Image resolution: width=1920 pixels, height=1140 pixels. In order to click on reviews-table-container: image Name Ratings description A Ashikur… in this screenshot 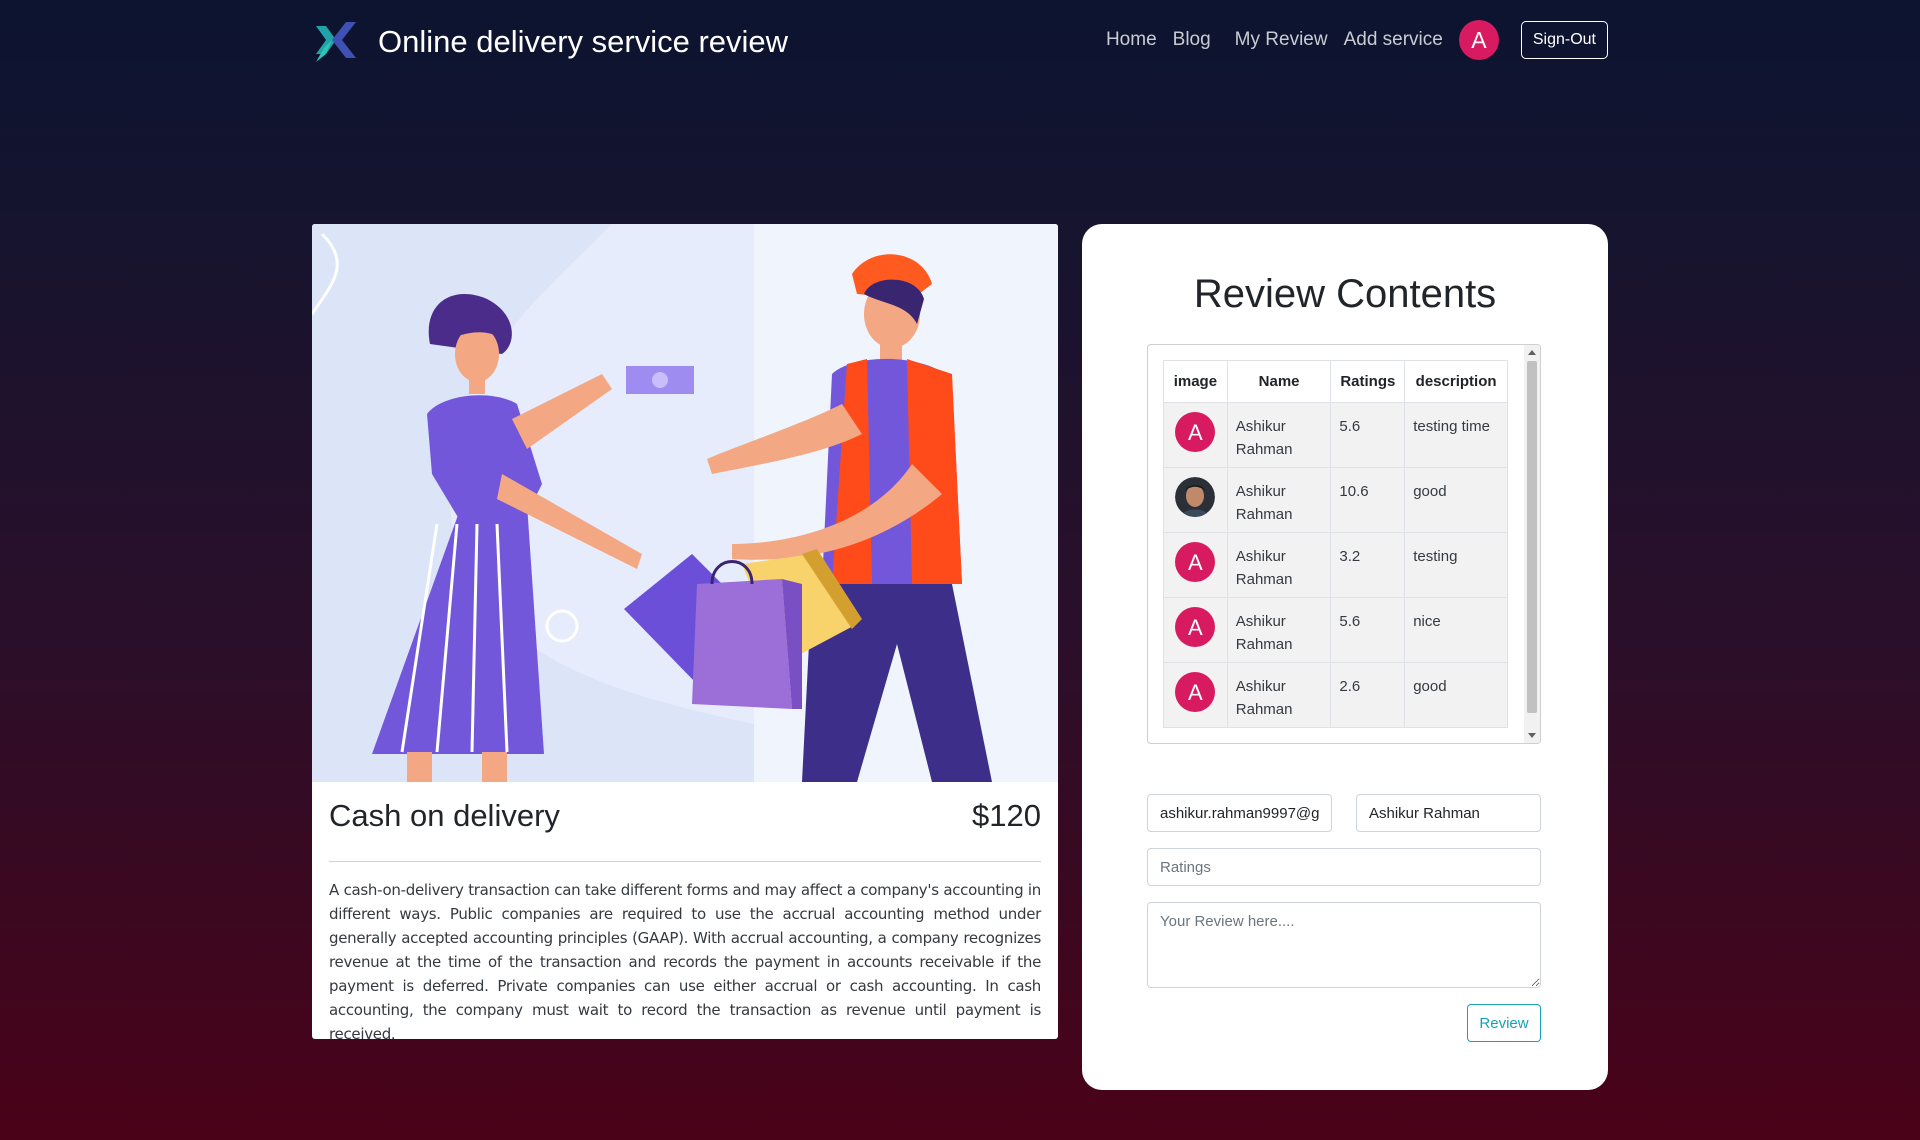, I will do `click(1344, 544)`.